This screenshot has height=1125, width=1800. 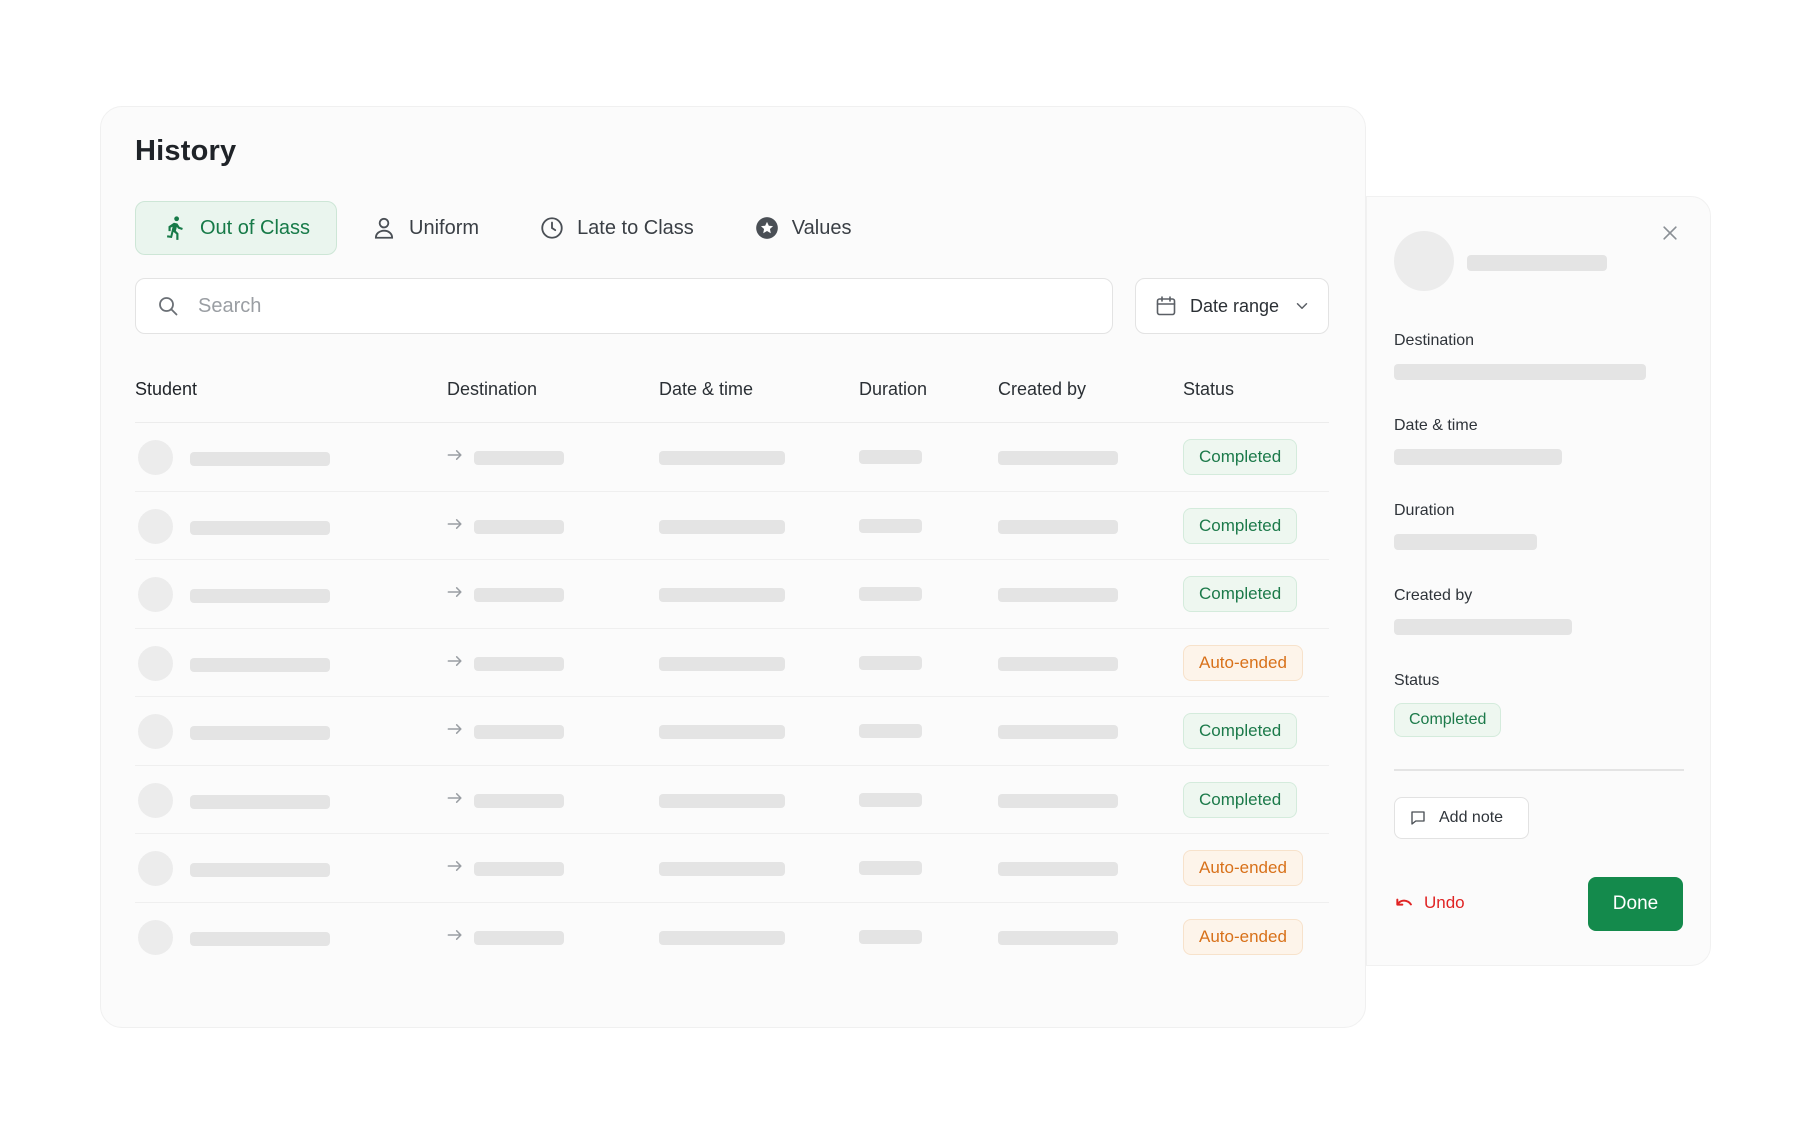 What do you see at coordinates (1670, 233) in the screenshot?
I see `close-icon` at bounding box center [1670, 233].